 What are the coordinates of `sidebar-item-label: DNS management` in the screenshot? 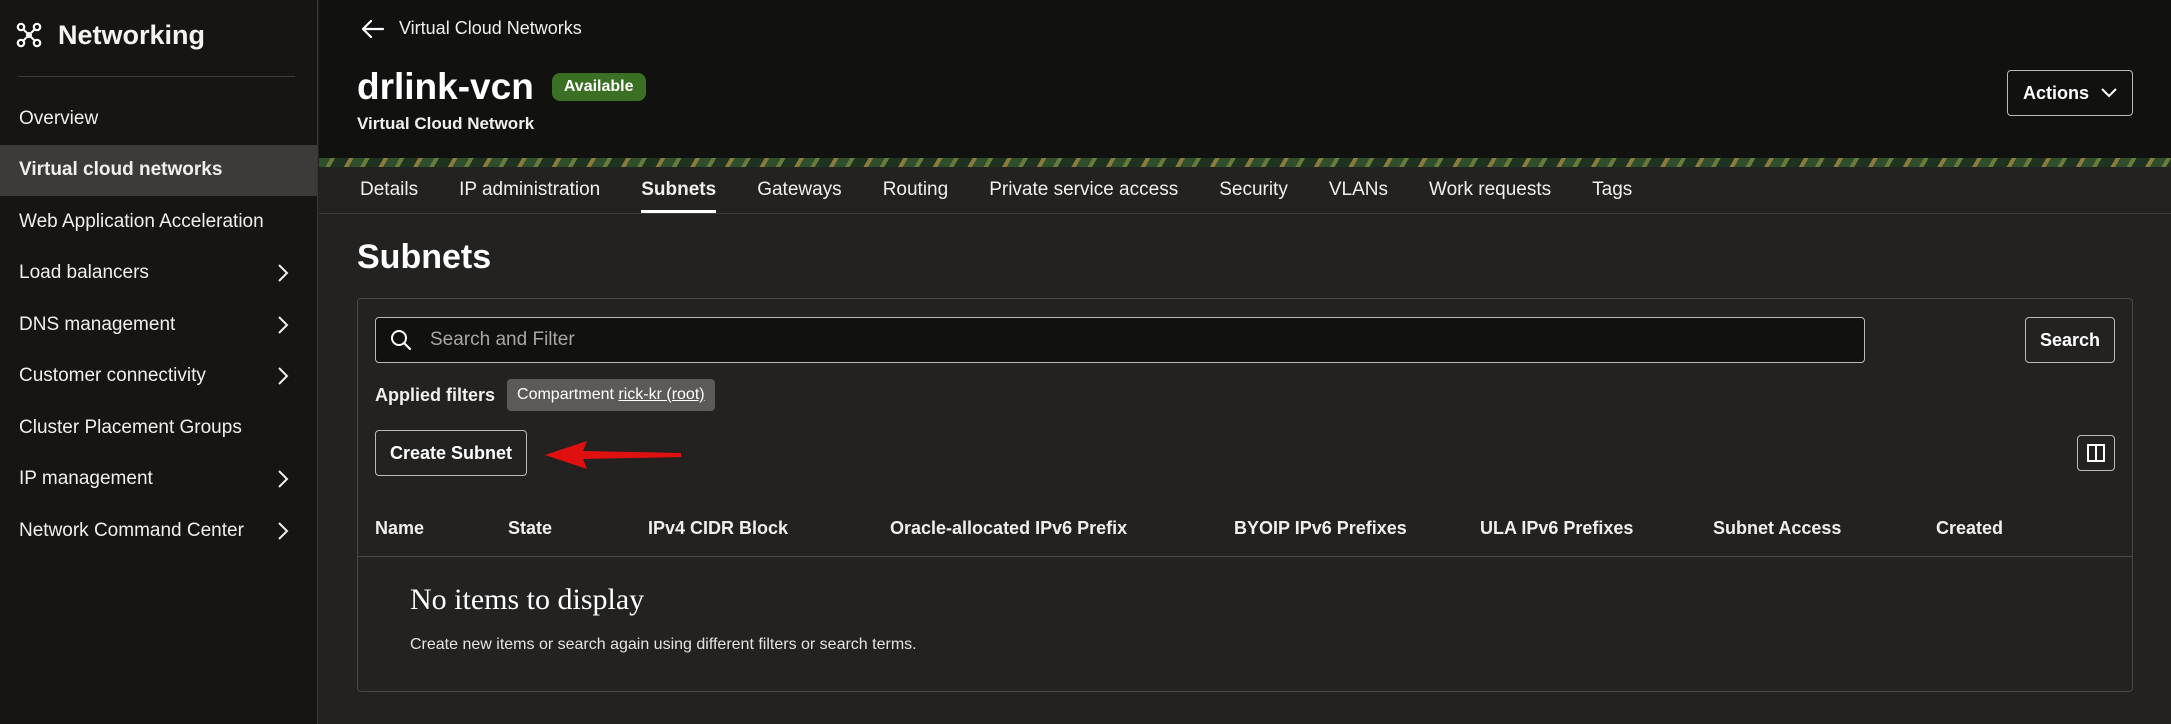 It's located at (97, 324).